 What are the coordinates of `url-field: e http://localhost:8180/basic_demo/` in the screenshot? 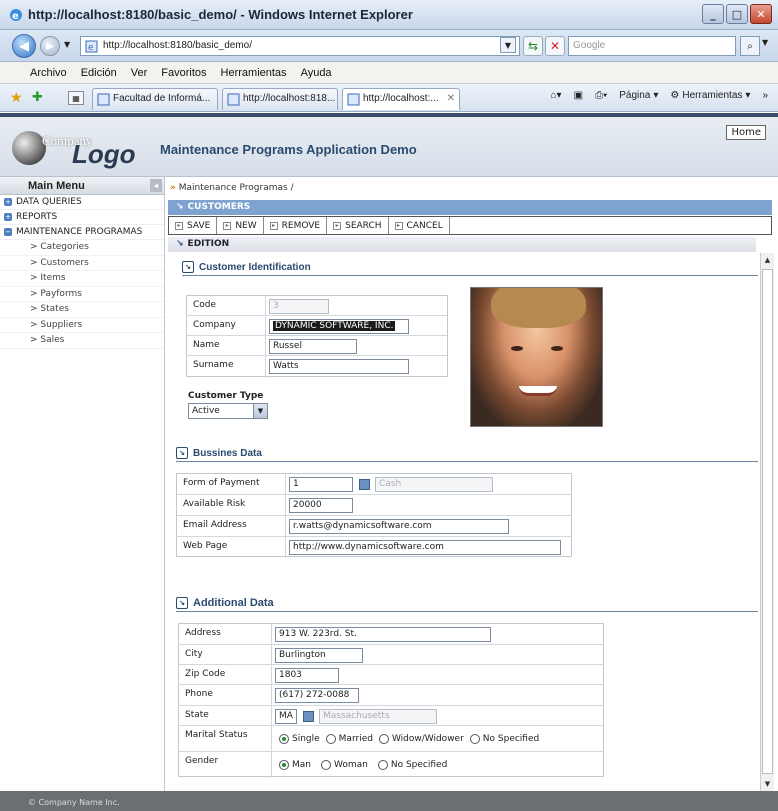 It's located at (300, 46).